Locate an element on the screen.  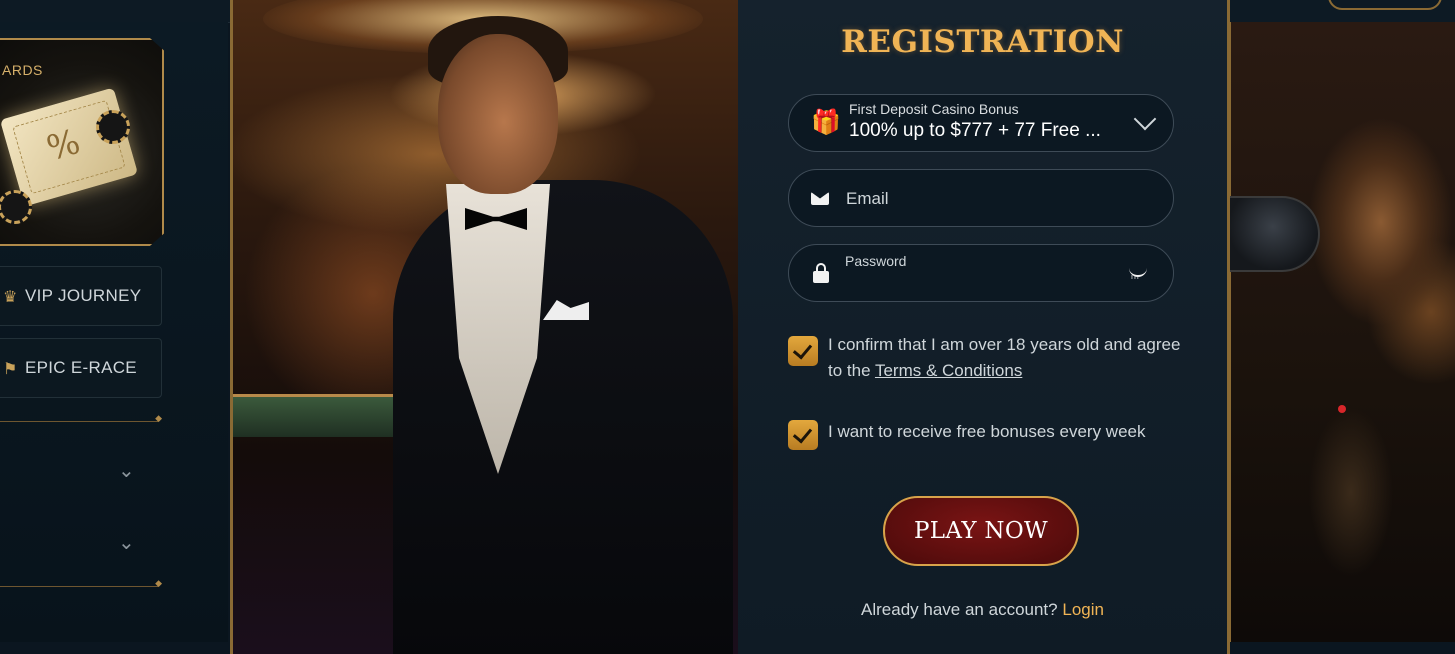
login-link: Login is located at coordinates (1083, 609).